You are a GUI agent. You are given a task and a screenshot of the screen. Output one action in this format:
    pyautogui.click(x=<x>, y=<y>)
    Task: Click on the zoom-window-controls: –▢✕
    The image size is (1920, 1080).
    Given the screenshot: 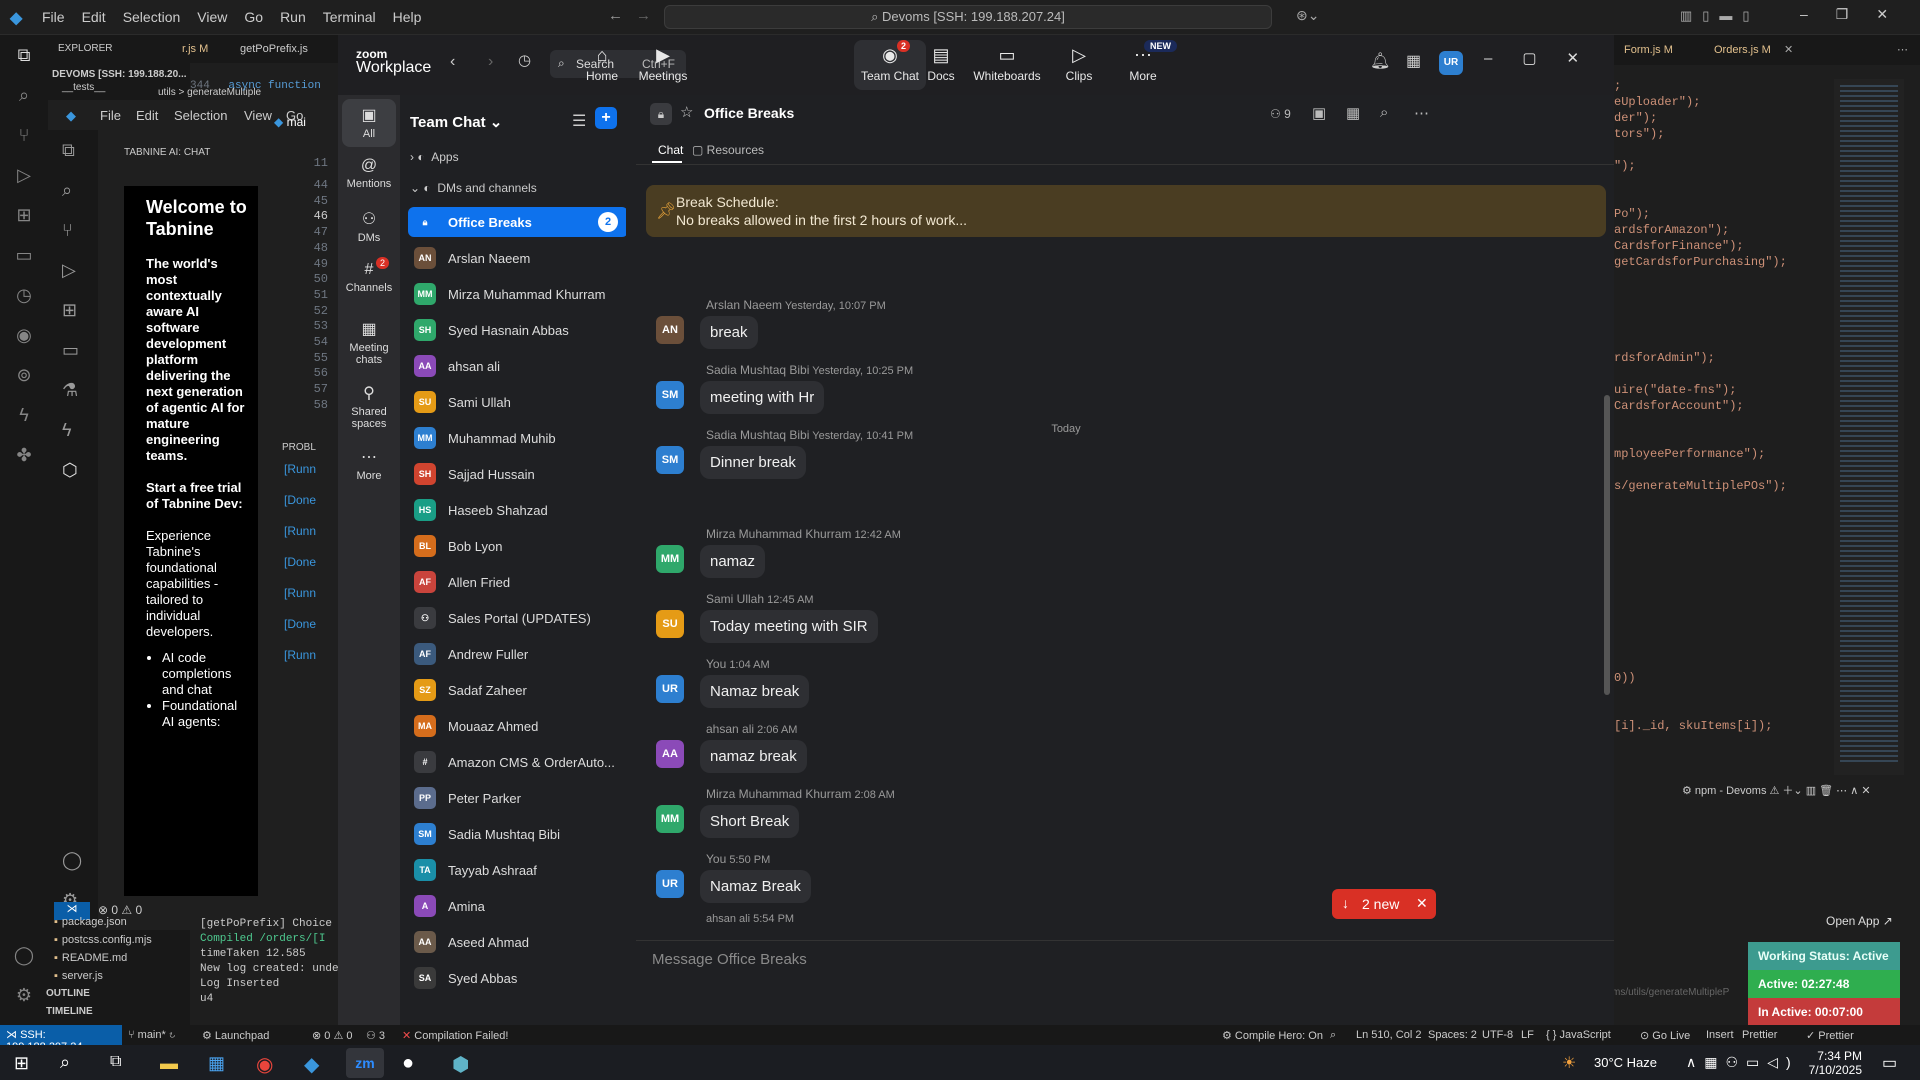 What is the action you would take?
    pyautogui.click(x=1546, y=58)
    